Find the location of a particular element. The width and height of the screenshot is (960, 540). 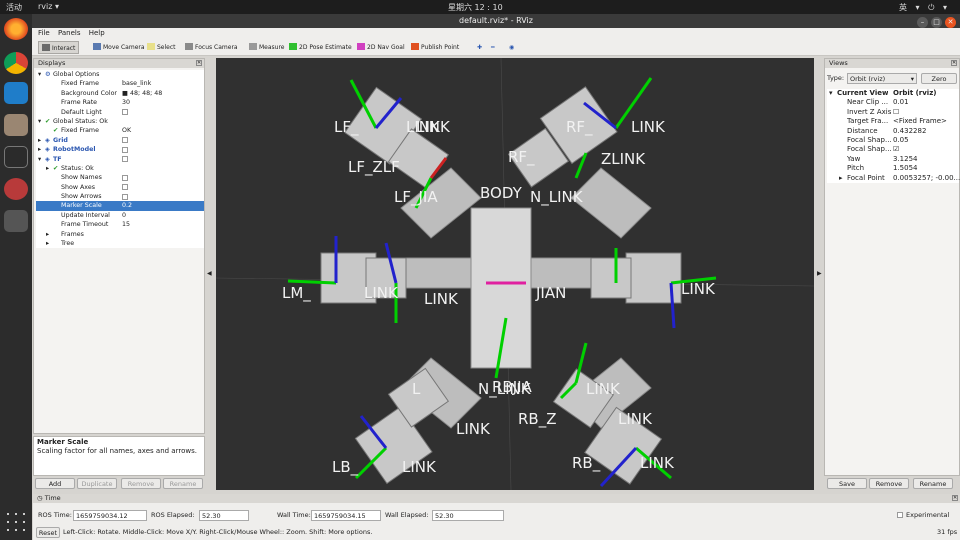

system-tray: 英 ▾ ⏻ ▾ is located at coordinates (924, 7).